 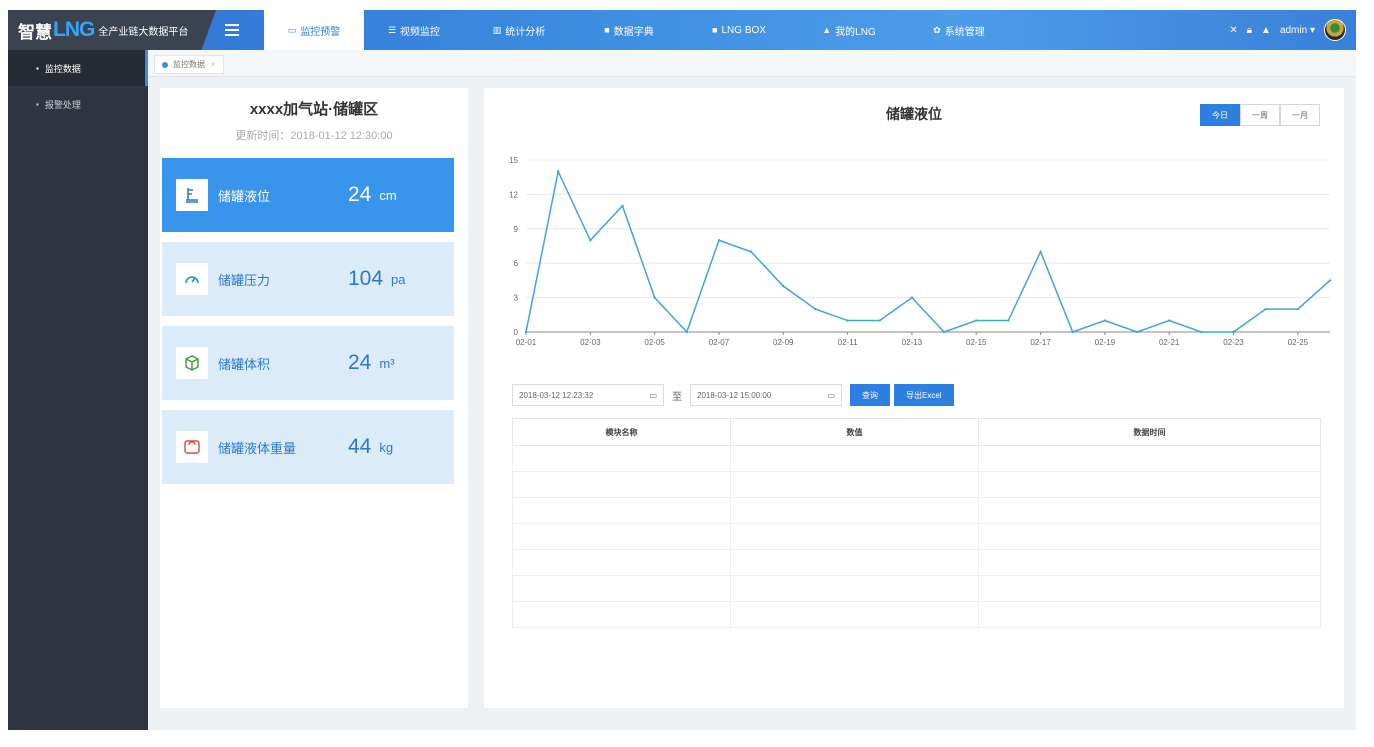 I want to click on metric-card-weight: 储罐液体重量 44 kg, so click(x=308, y=447).